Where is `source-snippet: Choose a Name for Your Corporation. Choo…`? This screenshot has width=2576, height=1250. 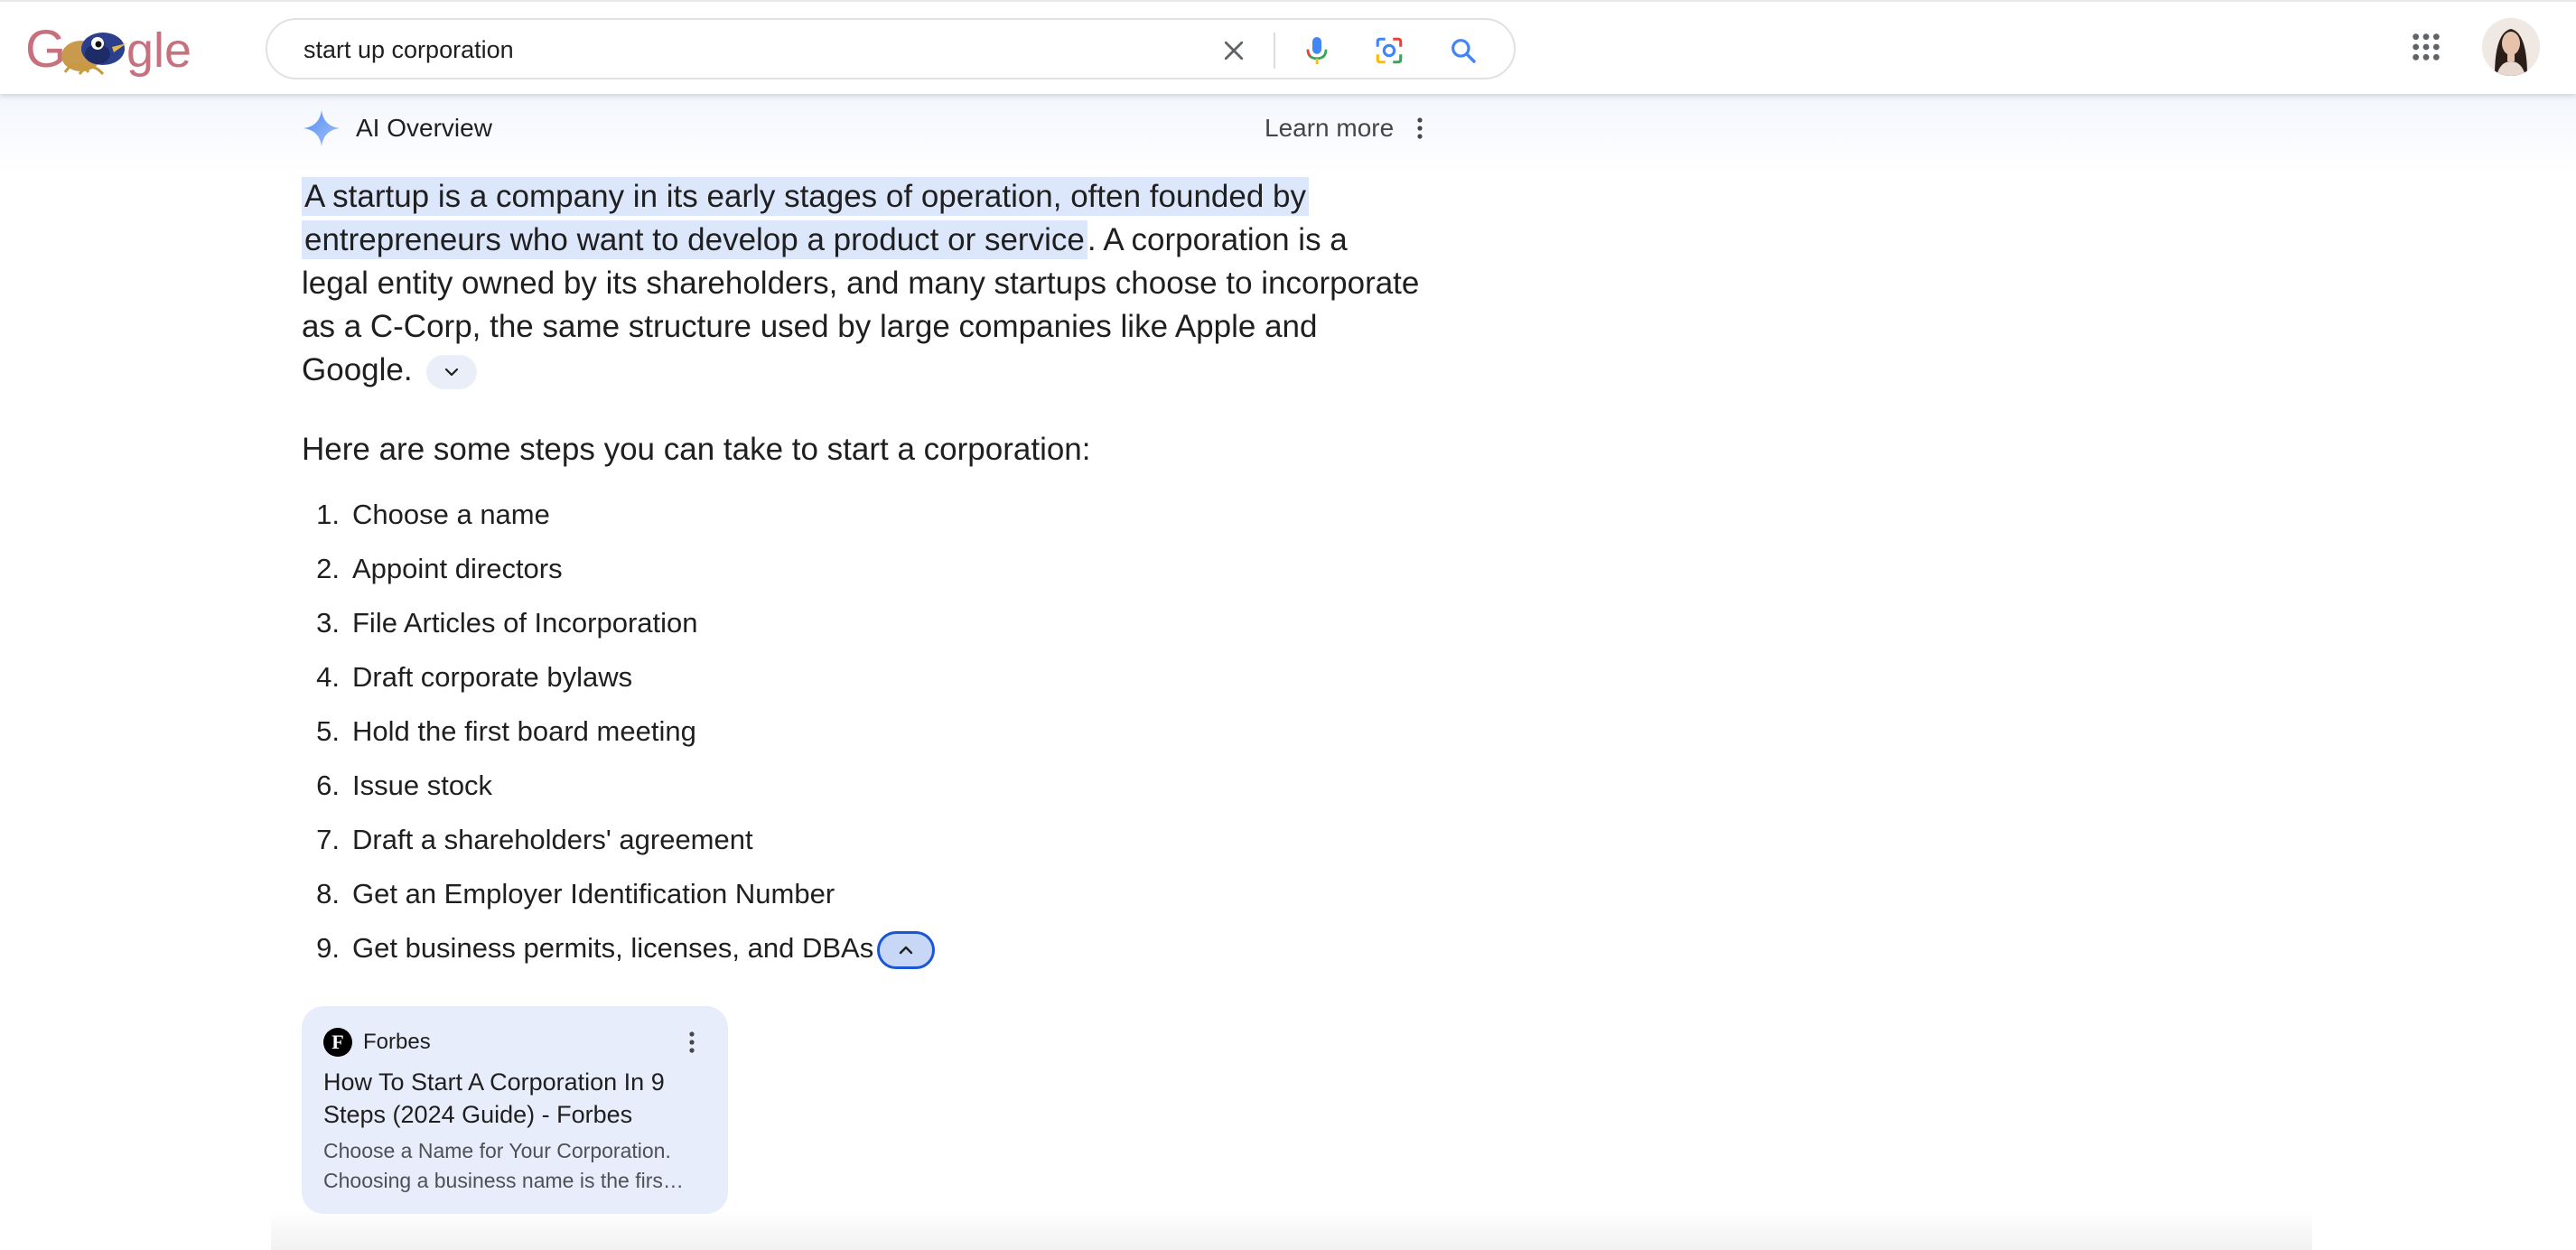
source-snippet: Choose a Name for Your Corporation. Choo… is located at coordinates (517, 1166).